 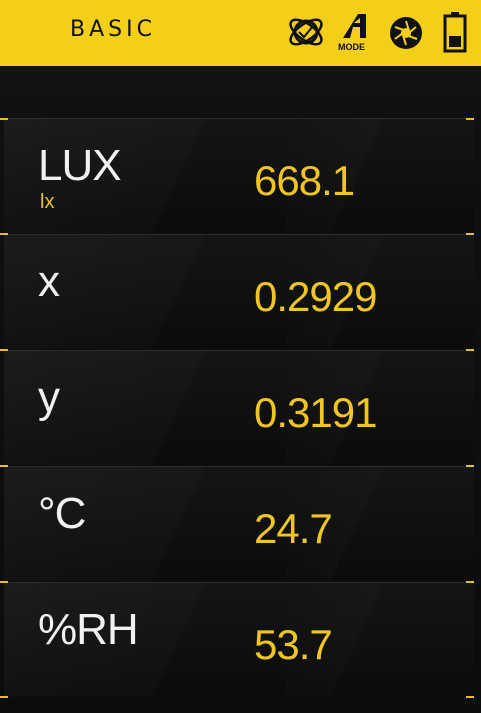 I want to click on aperture-icon, so click(x=406, y=33).